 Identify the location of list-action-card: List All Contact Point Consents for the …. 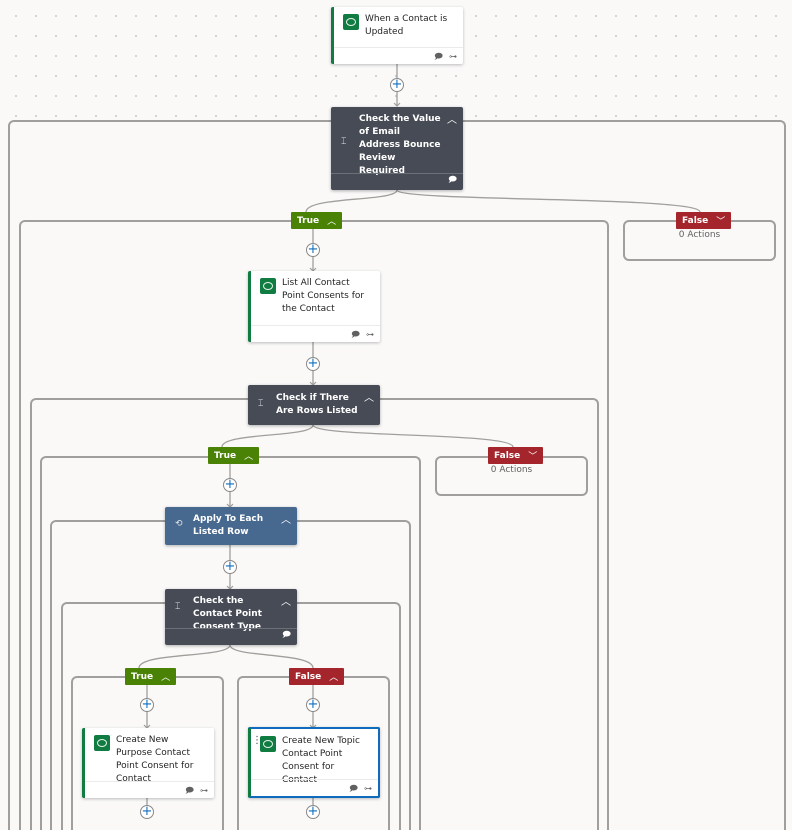
(314, 306).